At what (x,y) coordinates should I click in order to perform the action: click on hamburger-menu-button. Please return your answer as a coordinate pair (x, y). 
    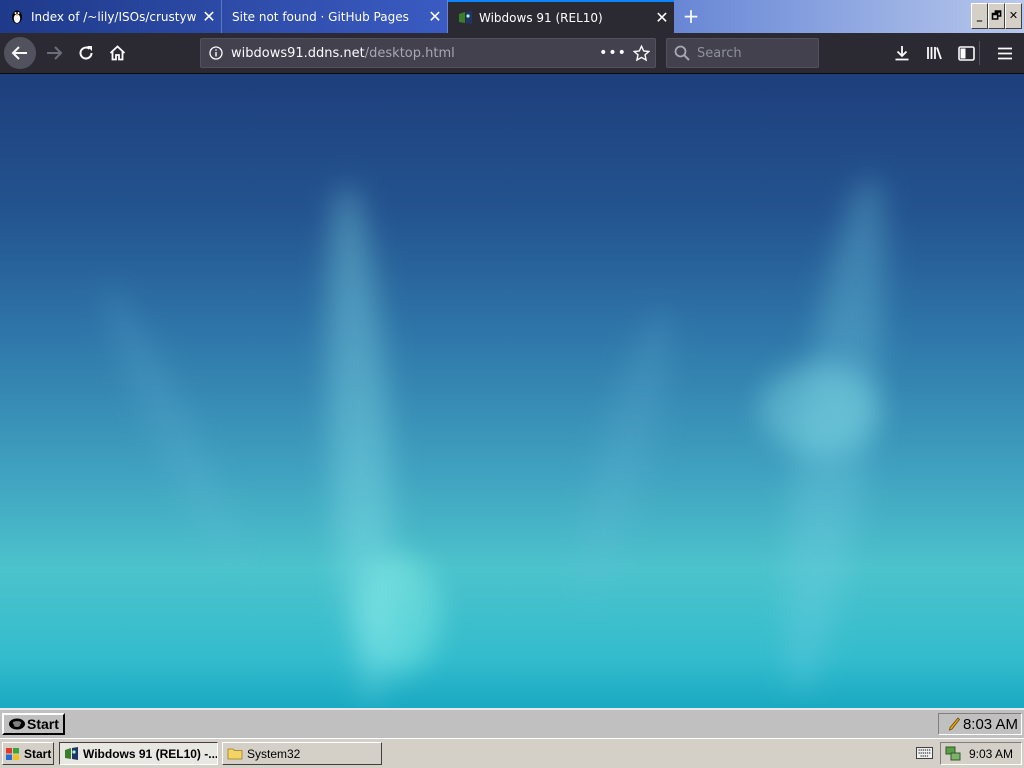
    Looking at the image, I should click on (1005, 53).